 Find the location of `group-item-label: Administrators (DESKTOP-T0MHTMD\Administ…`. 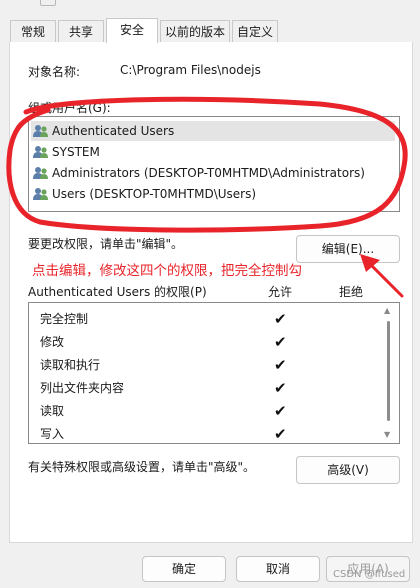

group-item-label: Administrators (DESKTOP-T0MHTMD\Administ… is located at coordinates (208, 173).